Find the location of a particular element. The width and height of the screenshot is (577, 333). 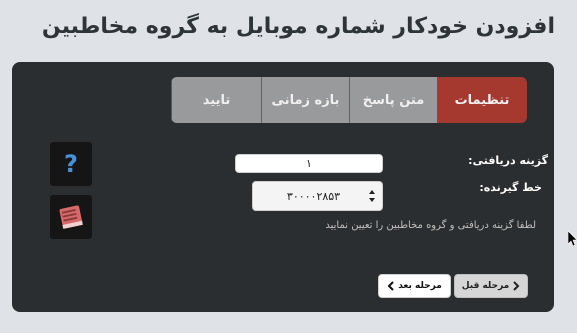

wizard-tabs: تنظیمات متن پاسخ بازه زمانی تایید is located at coordinates (349, 100).